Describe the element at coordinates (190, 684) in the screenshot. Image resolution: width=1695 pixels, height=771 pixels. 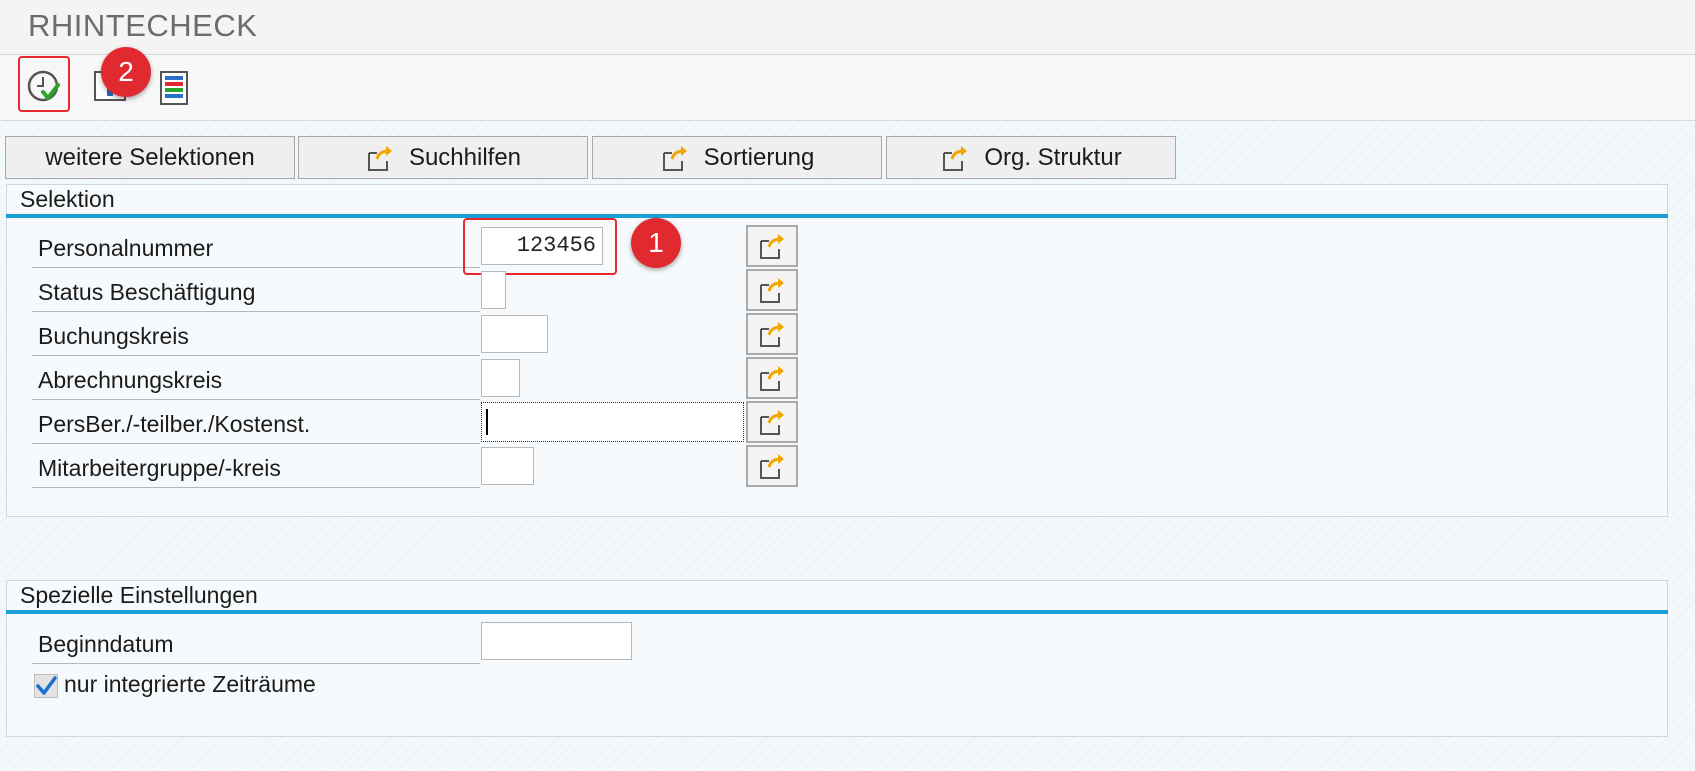
I see `nur-integrierte-zeitraeume-label: nur integrierte Zeiträume` at that location.